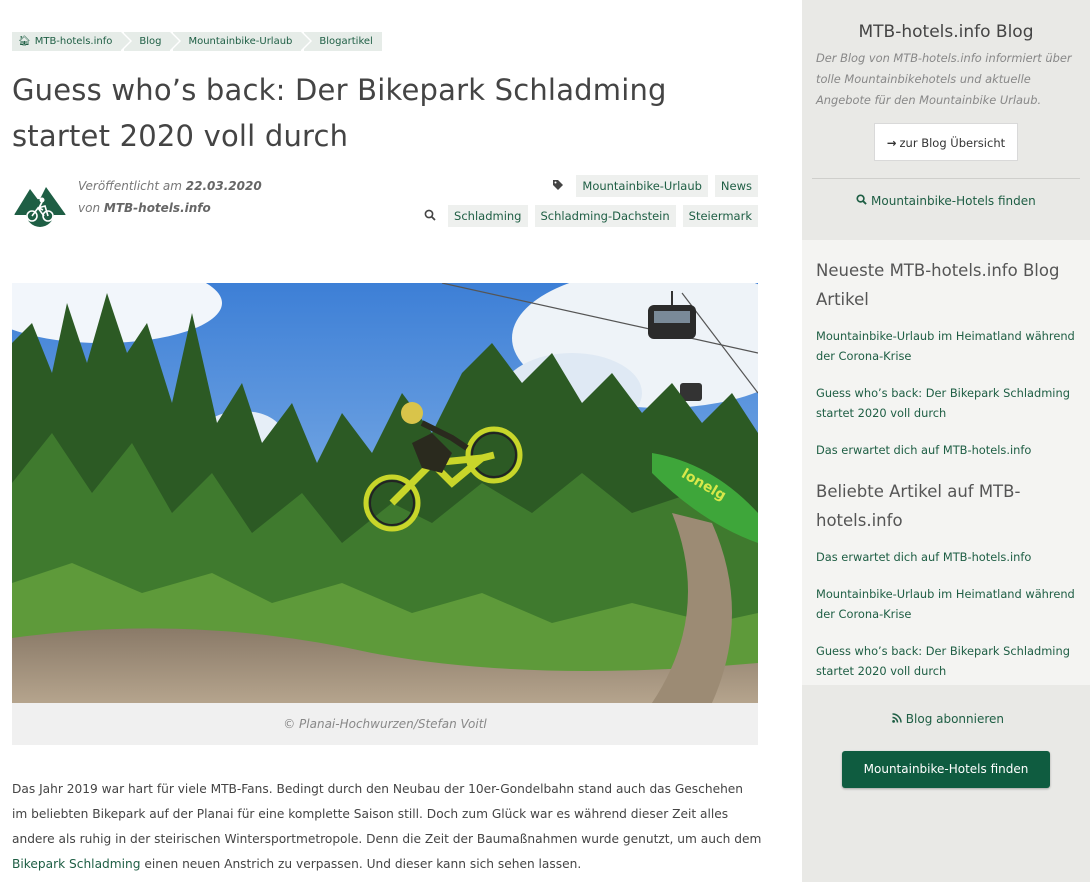 This screenshot has width=1090, height=882. What do you see at coordinates (343, 41) in the screenshot?
I see `breadcrumb-current: Blogartikel` at bounding box center [343, 41].